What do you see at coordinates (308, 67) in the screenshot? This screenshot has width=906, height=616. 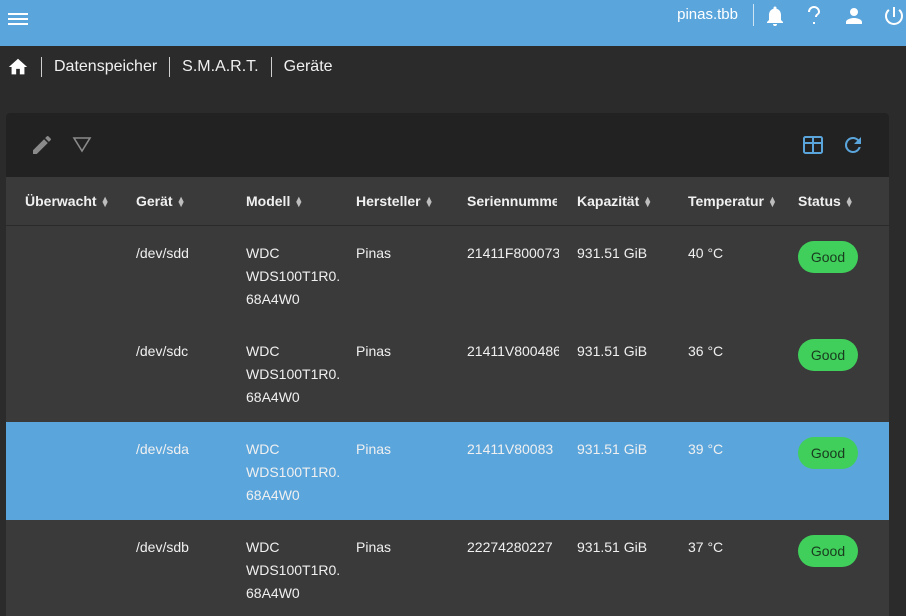 I see `breadcrumb-geraete: Geräte` at bounding box center [308, 67].